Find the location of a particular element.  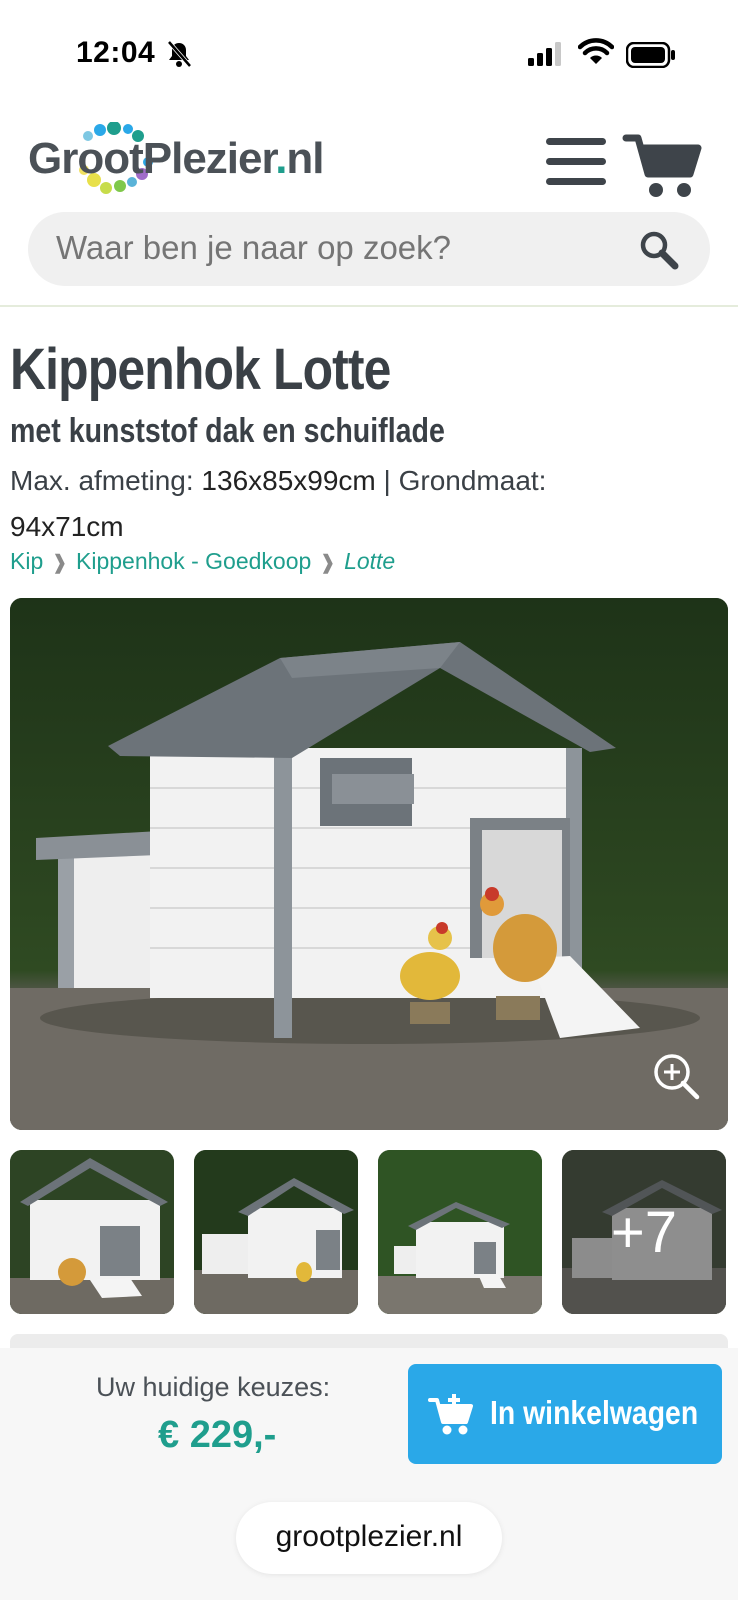

breadcrumb-current: Lotte is located at coordinates (370, 561).